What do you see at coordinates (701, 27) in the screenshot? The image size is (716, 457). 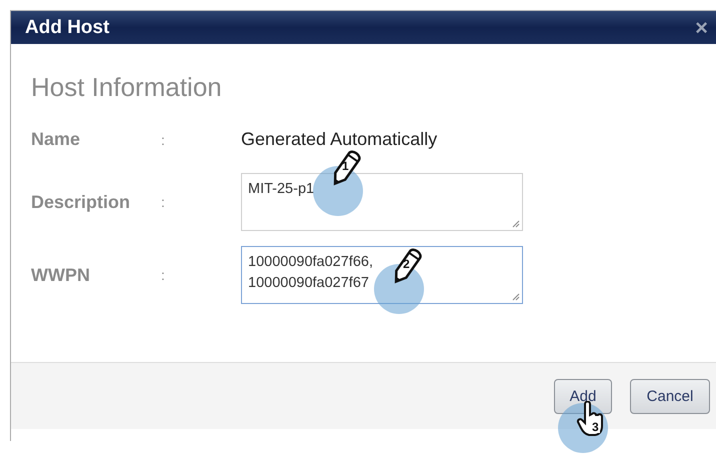 I see `close-button: ×` at bounding box center [701, 27].